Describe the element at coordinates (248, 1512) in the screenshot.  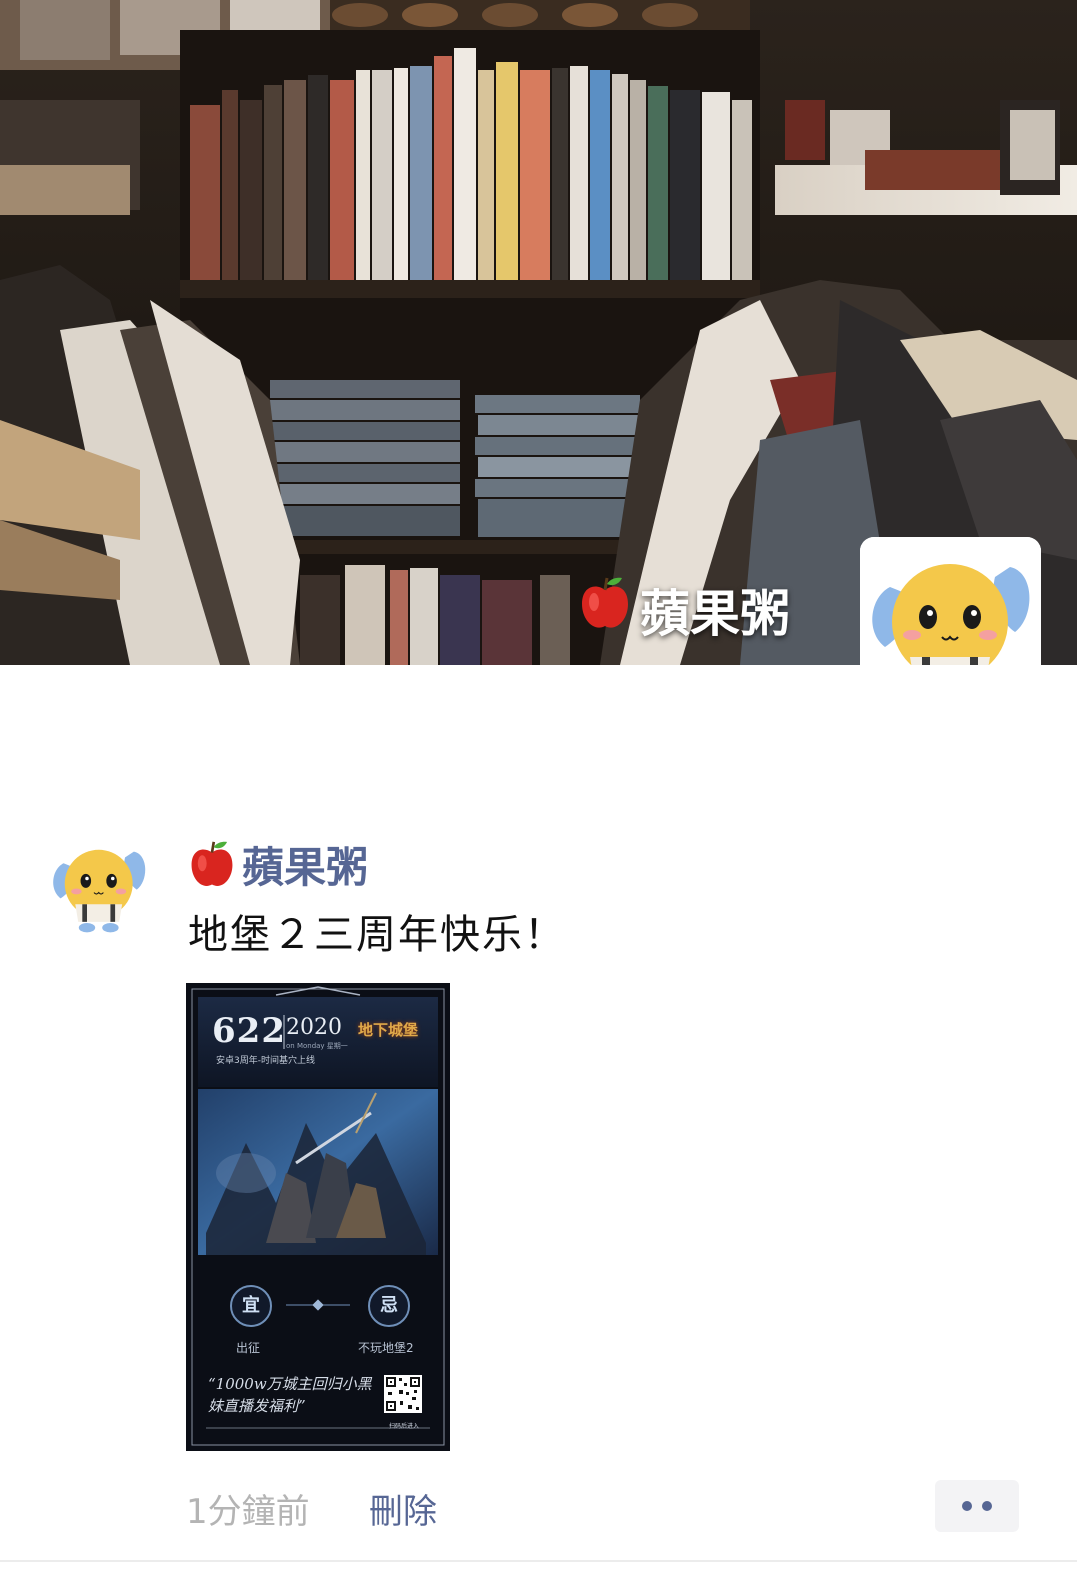
I see `post-timestamp: 1分鐘前` at that location.